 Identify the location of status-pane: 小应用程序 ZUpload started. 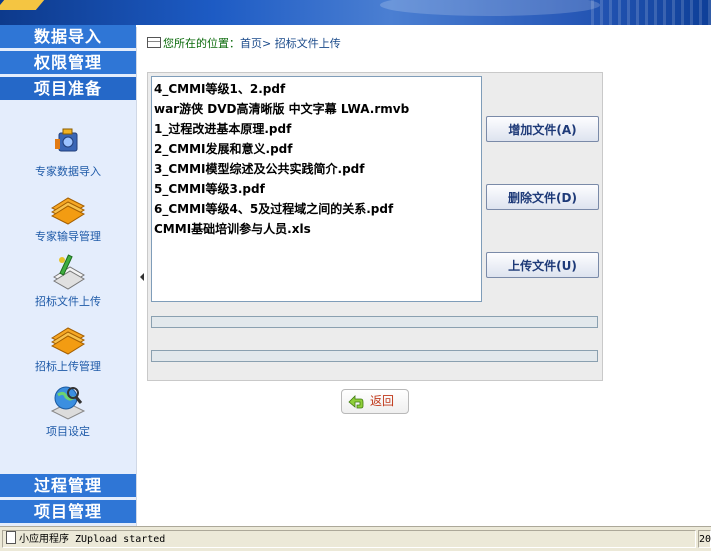
(349, 539).